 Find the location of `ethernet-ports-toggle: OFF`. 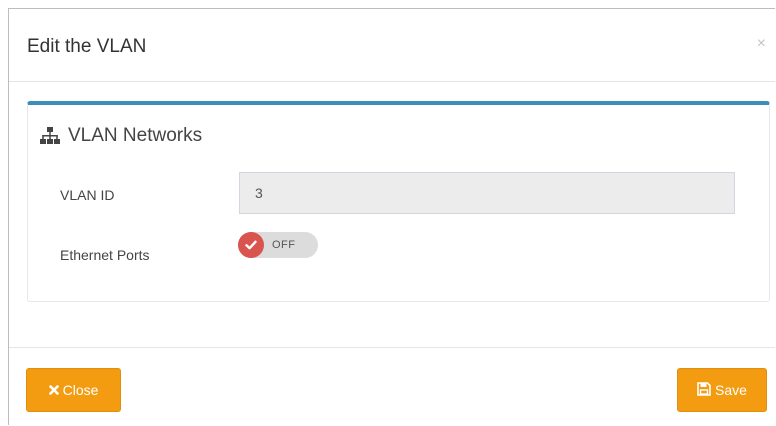

ethernet-ports-toggle: OFF is located at coordinates (278, 245).